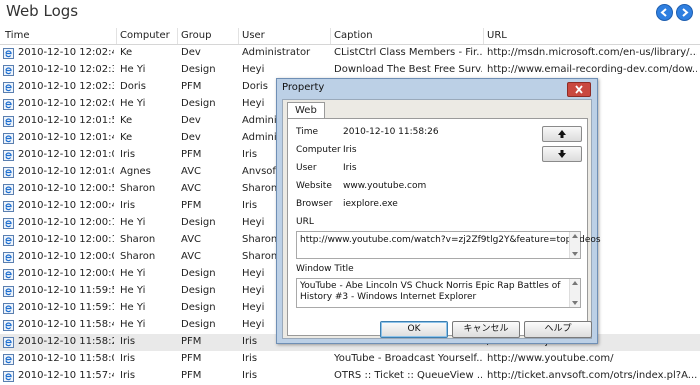  I want to click on cancel-button: キャンセル, so click(486, 329).